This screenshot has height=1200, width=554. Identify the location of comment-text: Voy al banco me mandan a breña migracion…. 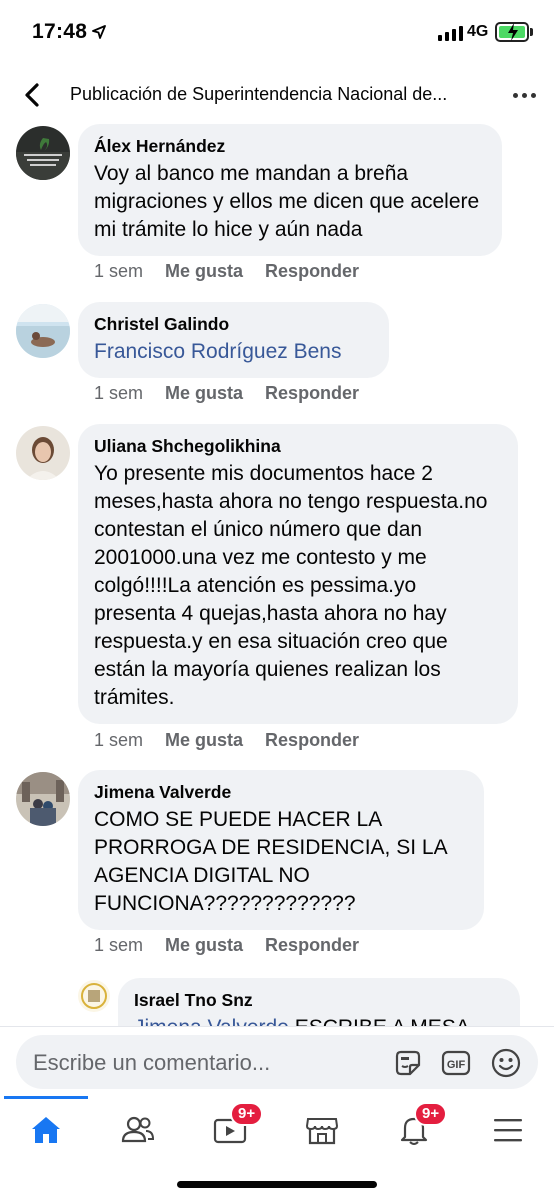
(287, 201).